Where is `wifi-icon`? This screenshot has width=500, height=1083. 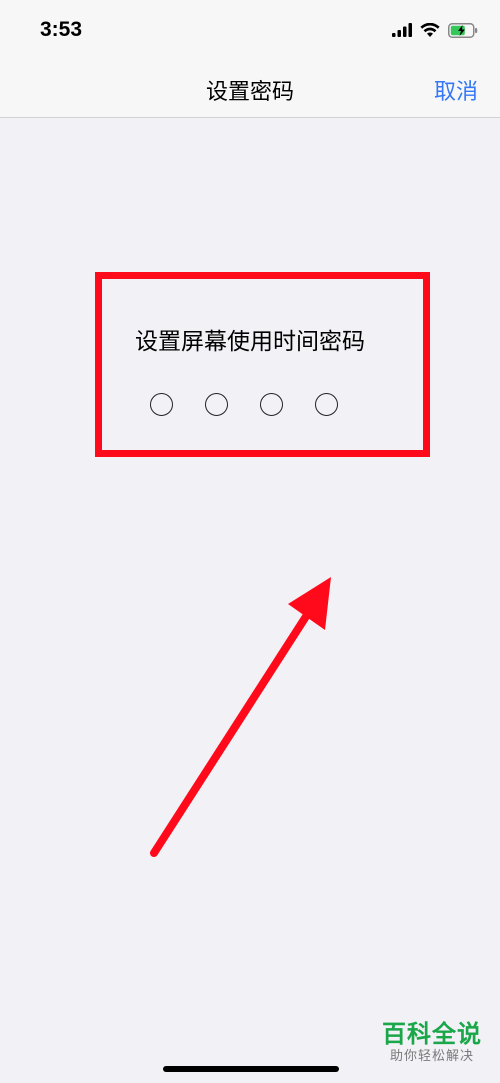
wifi-icon is located at coordinates (430, 29).